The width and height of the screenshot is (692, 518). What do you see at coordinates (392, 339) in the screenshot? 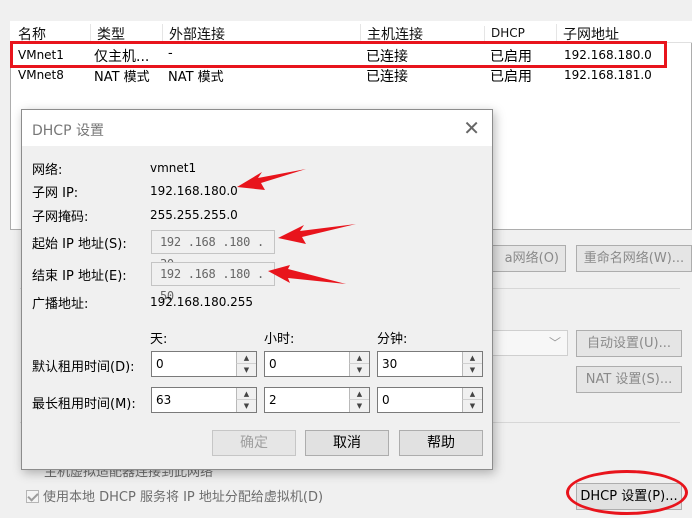
I see `minutes-column-label: 分钟:` at bounding box center [392, 339].